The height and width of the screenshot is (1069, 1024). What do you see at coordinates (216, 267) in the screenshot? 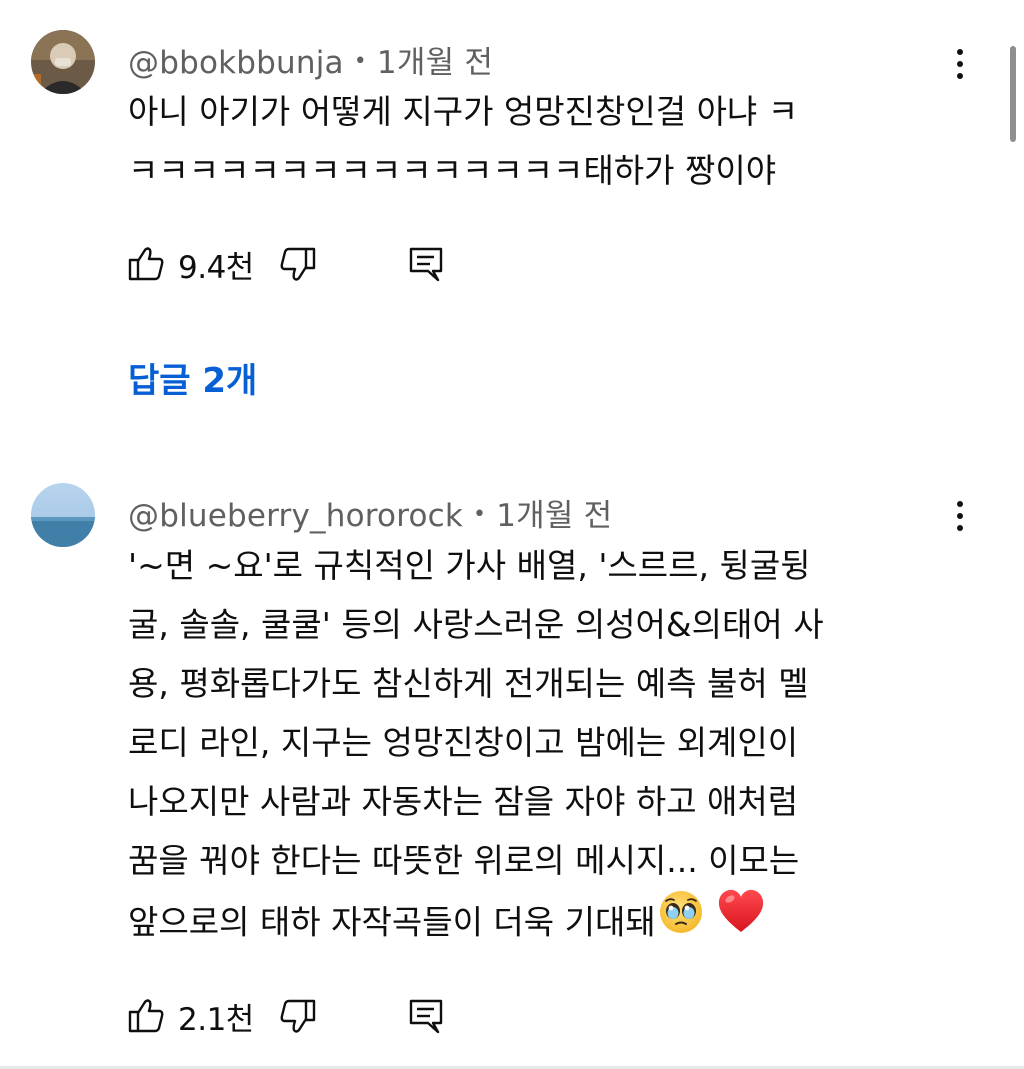
I see `like-count: 9.4천` at bounding box center [216, 267].